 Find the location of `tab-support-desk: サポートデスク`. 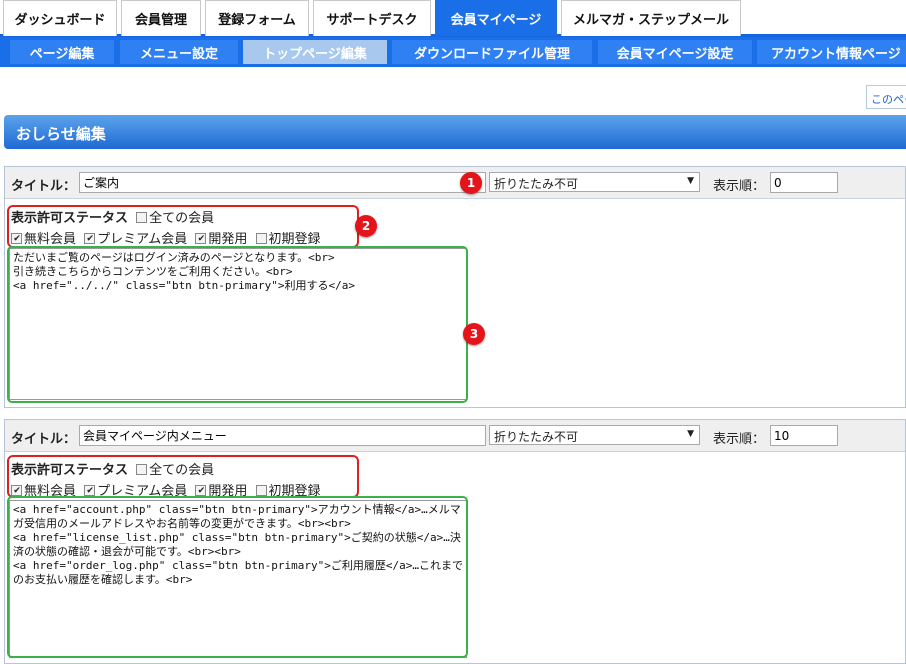

tab-support-desk: サポートデスク is located at coordinates (372, 18).